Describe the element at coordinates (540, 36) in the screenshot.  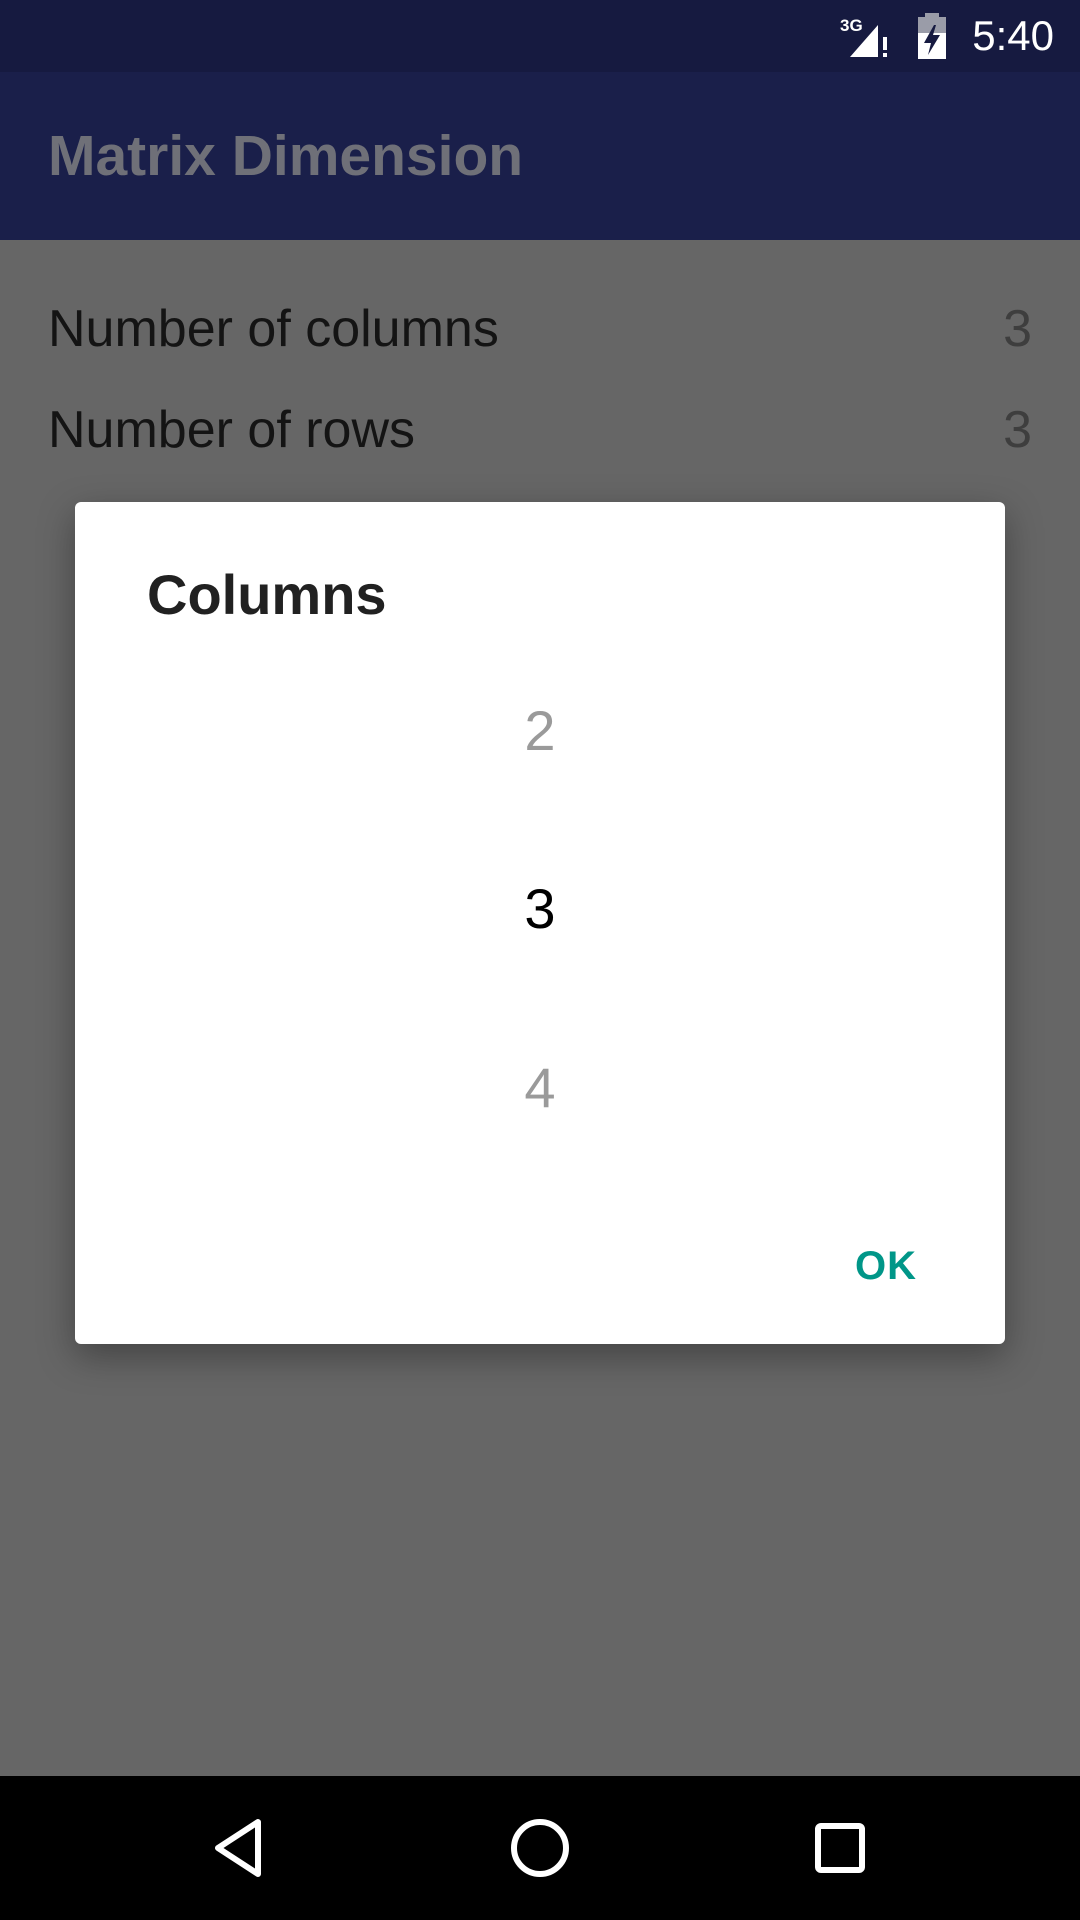
I see `status-bar: 3G 5:40` at that location.